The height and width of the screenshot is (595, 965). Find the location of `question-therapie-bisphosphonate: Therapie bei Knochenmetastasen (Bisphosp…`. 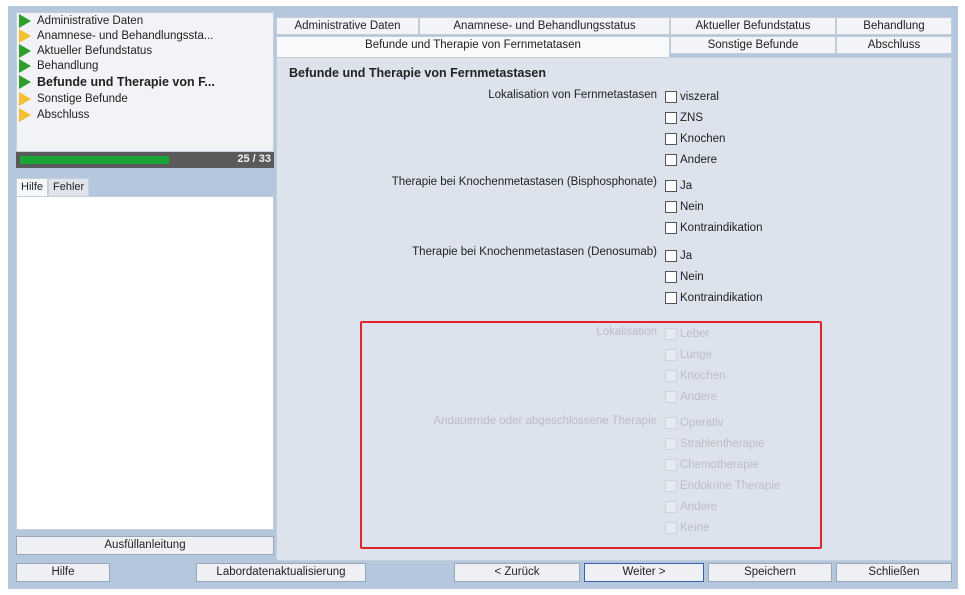

question-therapie-bisphosphonate: Therapie bei Knochenmetastasen (Bisphosp… is located at coordinates (524, 182).